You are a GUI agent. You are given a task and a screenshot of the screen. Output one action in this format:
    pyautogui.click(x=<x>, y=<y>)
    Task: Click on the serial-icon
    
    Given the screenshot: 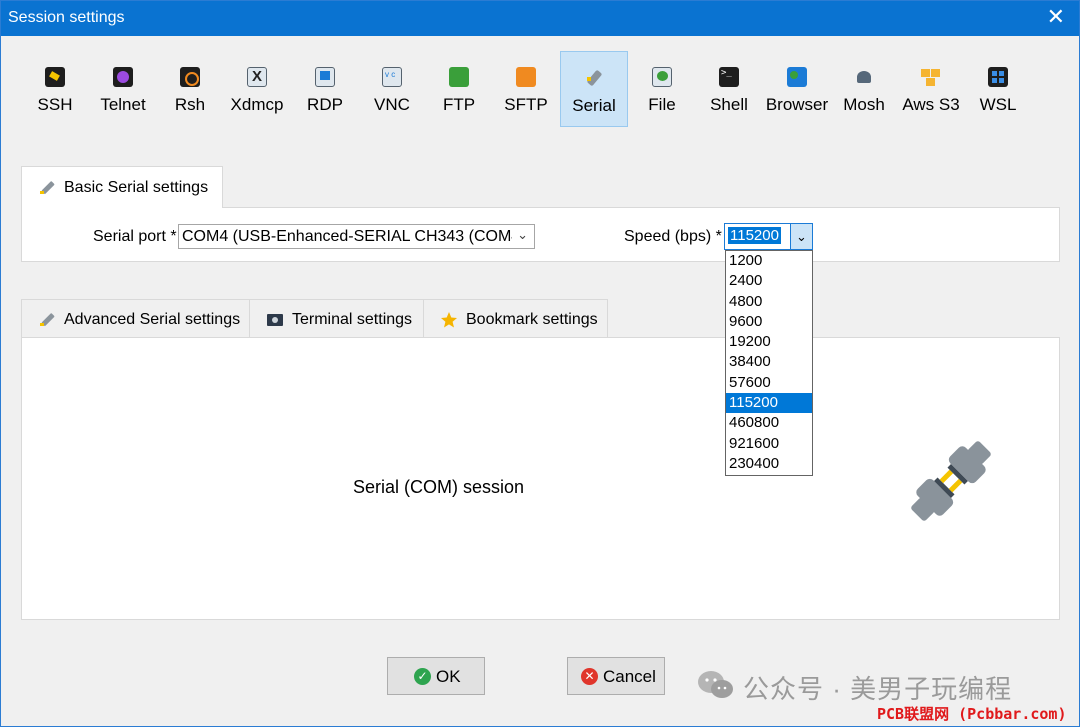 What is the action you would take?
    pyautogui.click(x=594, y=78)
    